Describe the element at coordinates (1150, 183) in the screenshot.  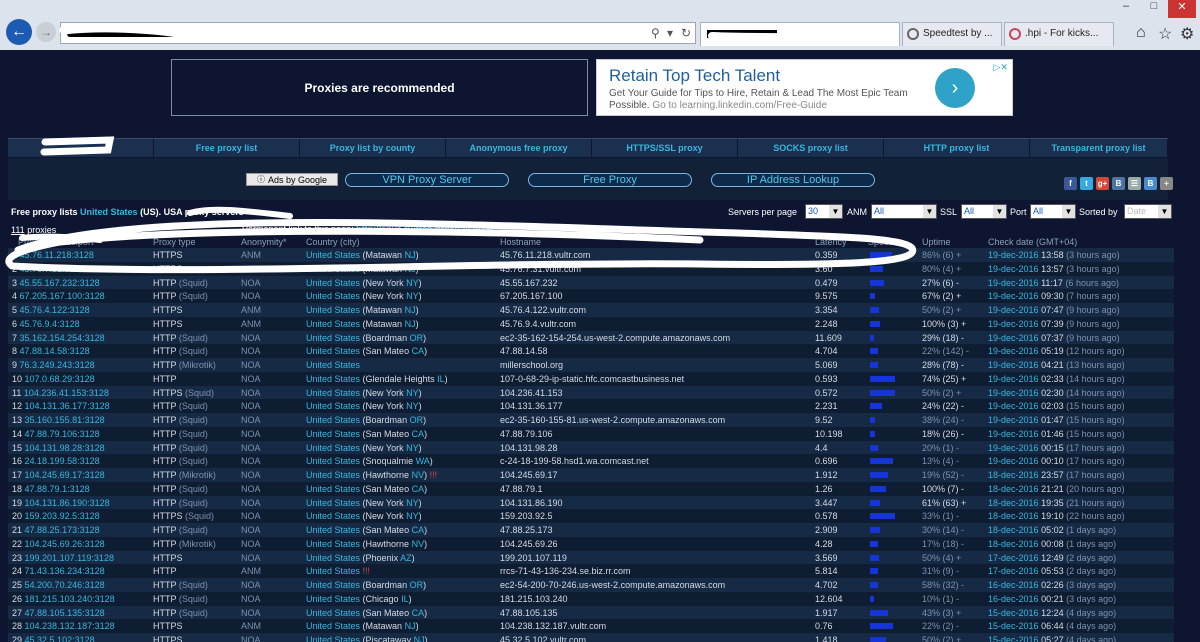
I see `blogger-icon: B` at that location.